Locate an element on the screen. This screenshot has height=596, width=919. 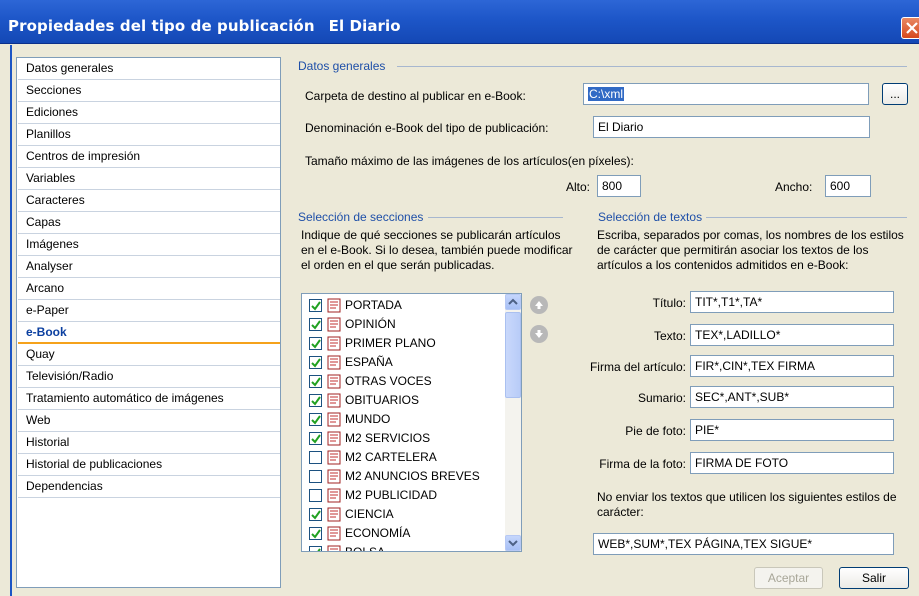
texts-group-line is located at coordinates (806, 217).